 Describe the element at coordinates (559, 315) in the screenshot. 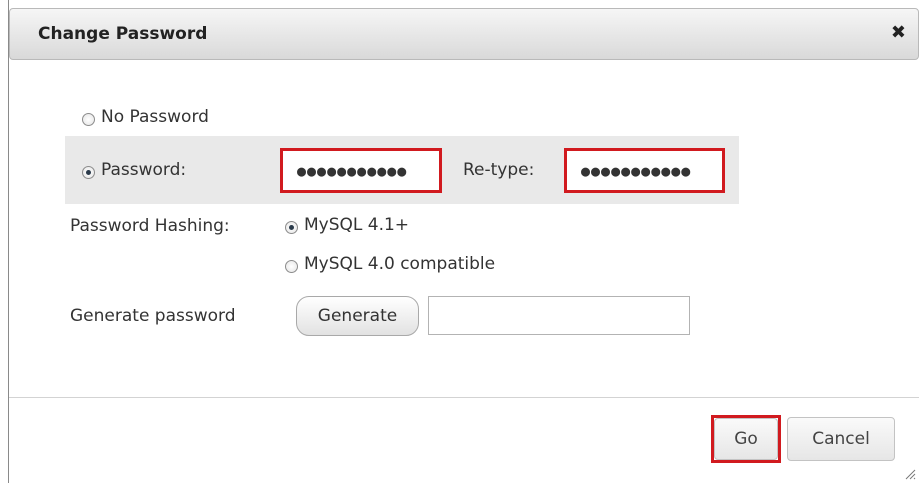

I see `generated-password-field` at that location.